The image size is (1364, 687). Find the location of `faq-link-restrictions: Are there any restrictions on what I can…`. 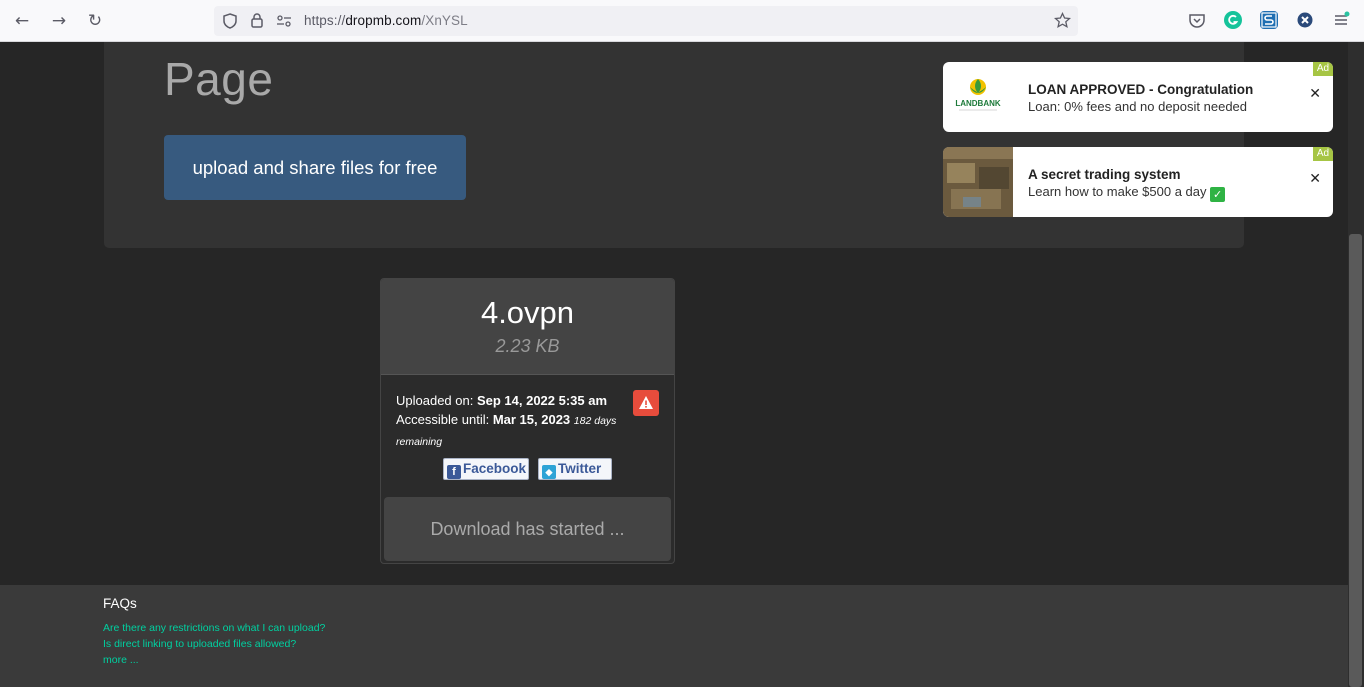

faq-link-restrictions: Are there any restrictions on what I can… is located at coordinates (214, 628).